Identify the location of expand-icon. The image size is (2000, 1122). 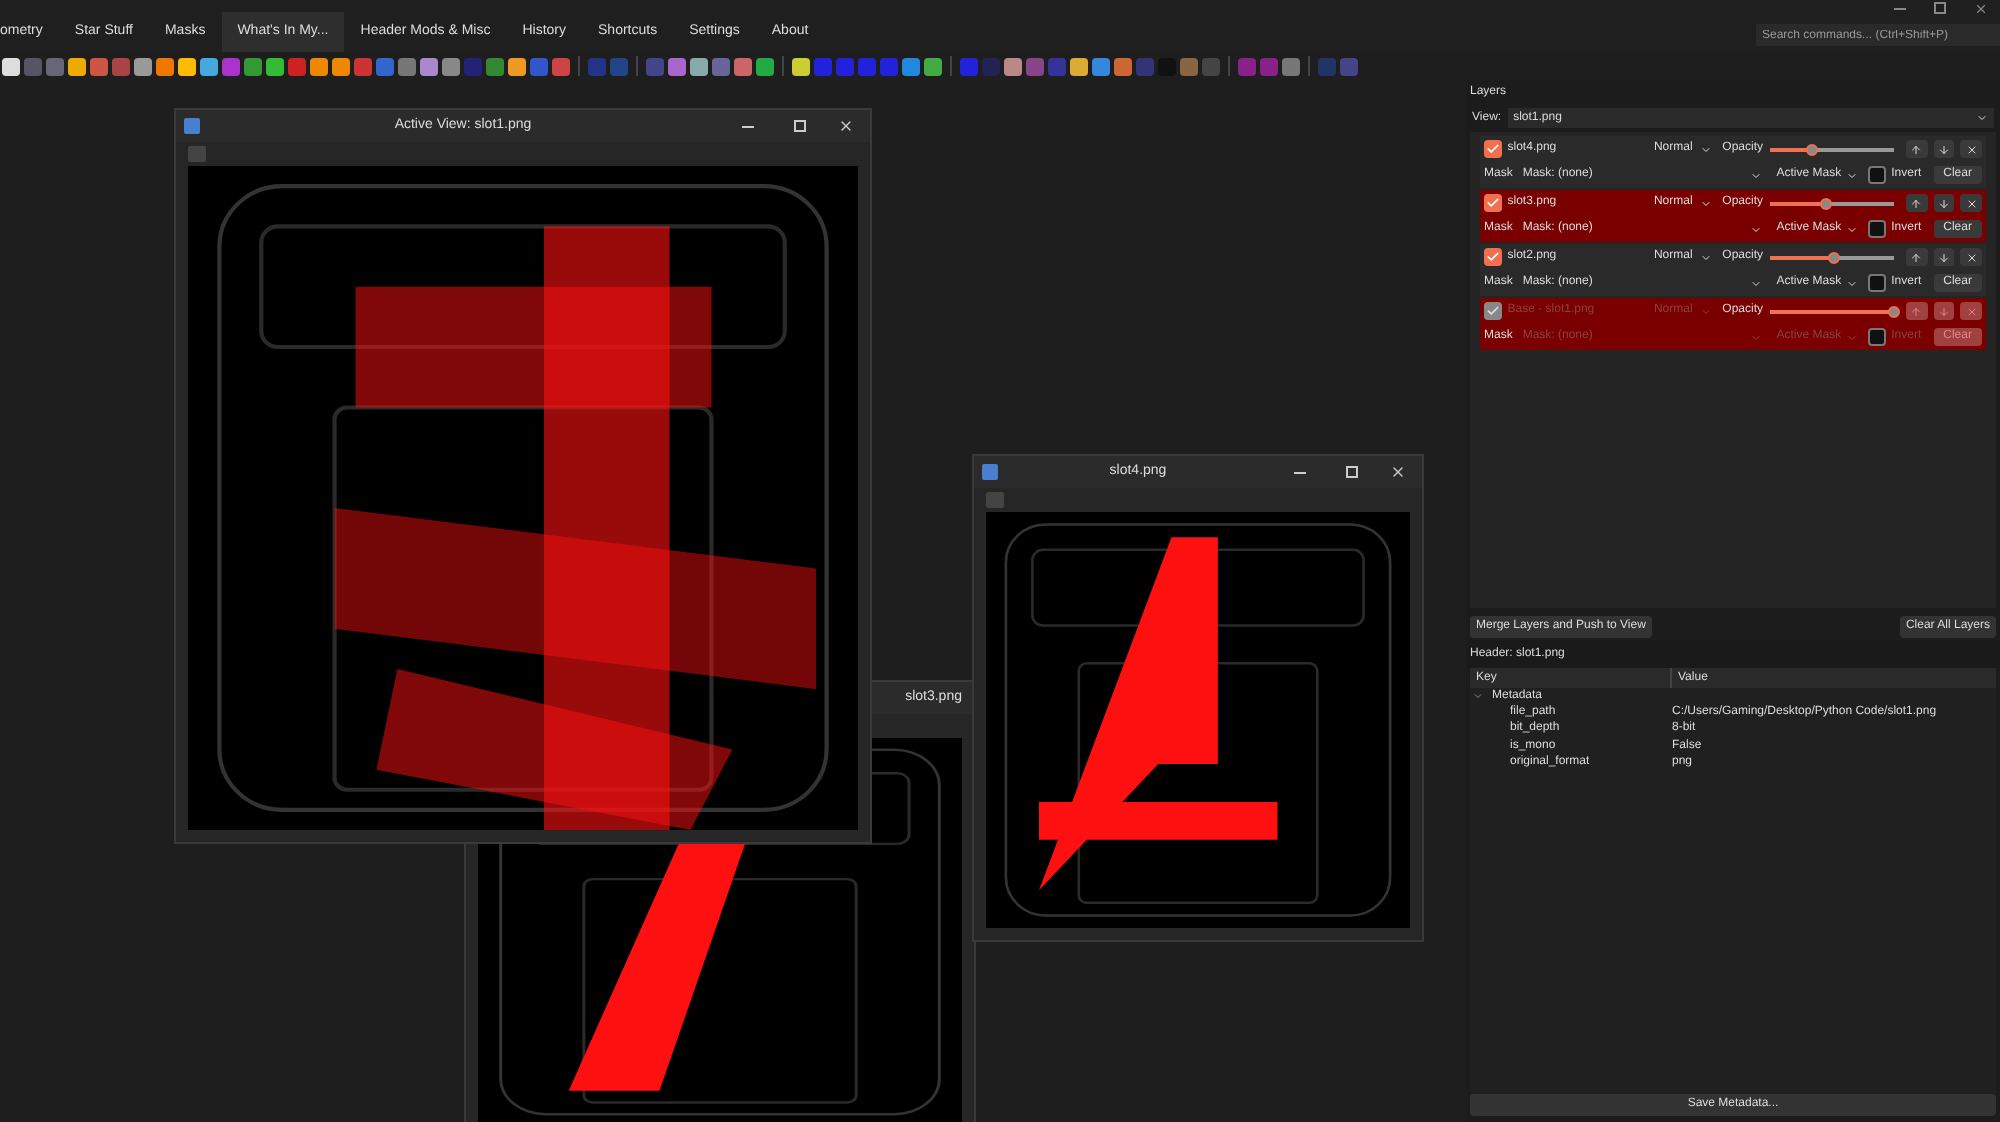
(1478, 696).